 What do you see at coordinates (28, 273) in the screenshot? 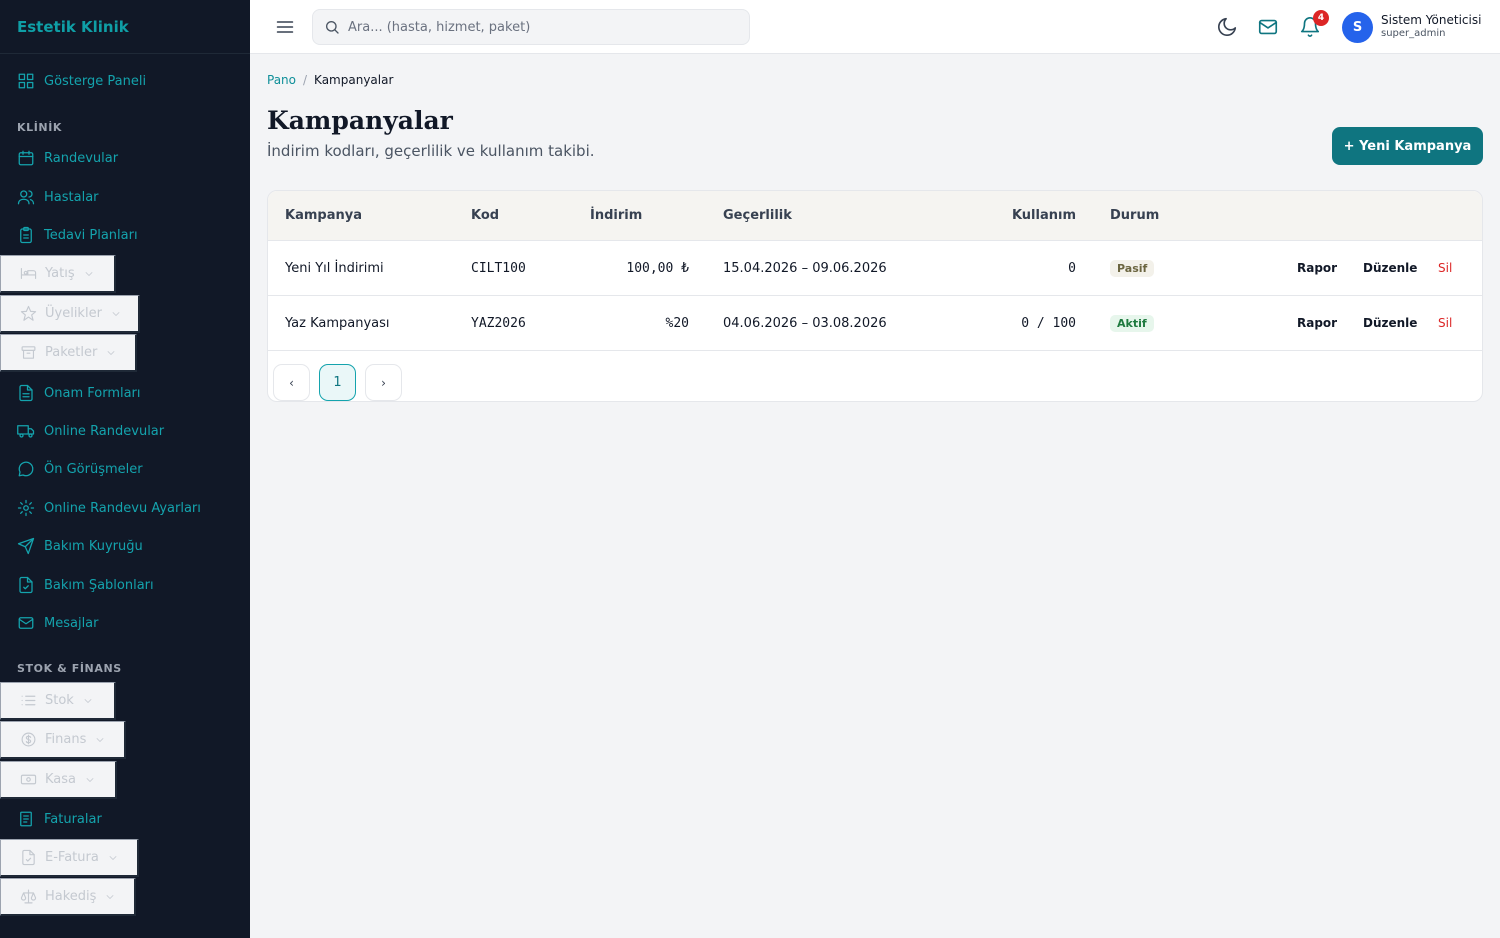
I see `bed-icon` at bounding box center [28, 273].